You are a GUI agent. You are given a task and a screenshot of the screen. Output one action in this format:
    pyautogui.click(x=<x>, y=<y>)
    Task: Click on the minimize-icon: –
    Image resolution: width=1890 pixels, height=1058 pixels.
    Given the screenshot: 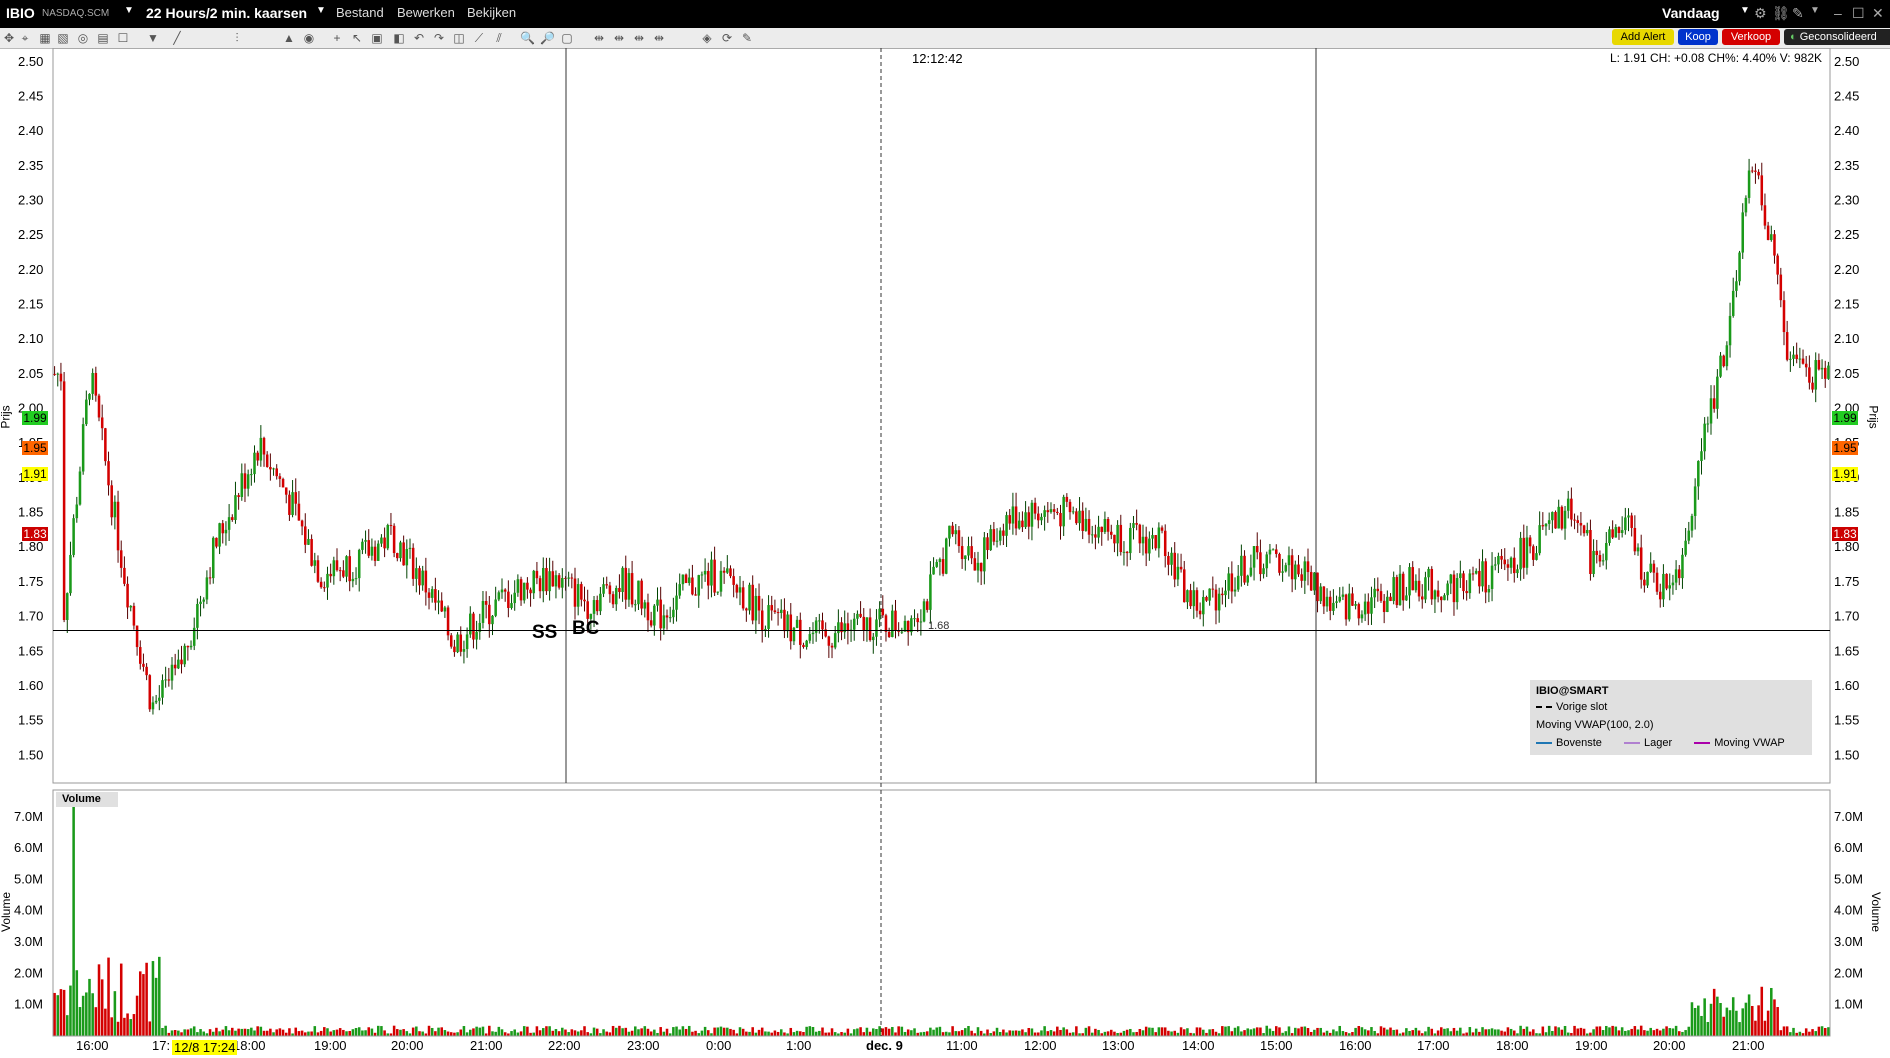 What is the action you would take?
    pyautogui.click(x=1838, y=13)
    